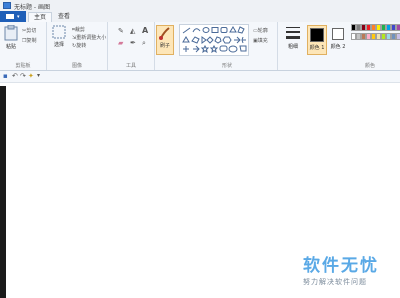  I want to click on size-button: 粗细, so click(293, 37).